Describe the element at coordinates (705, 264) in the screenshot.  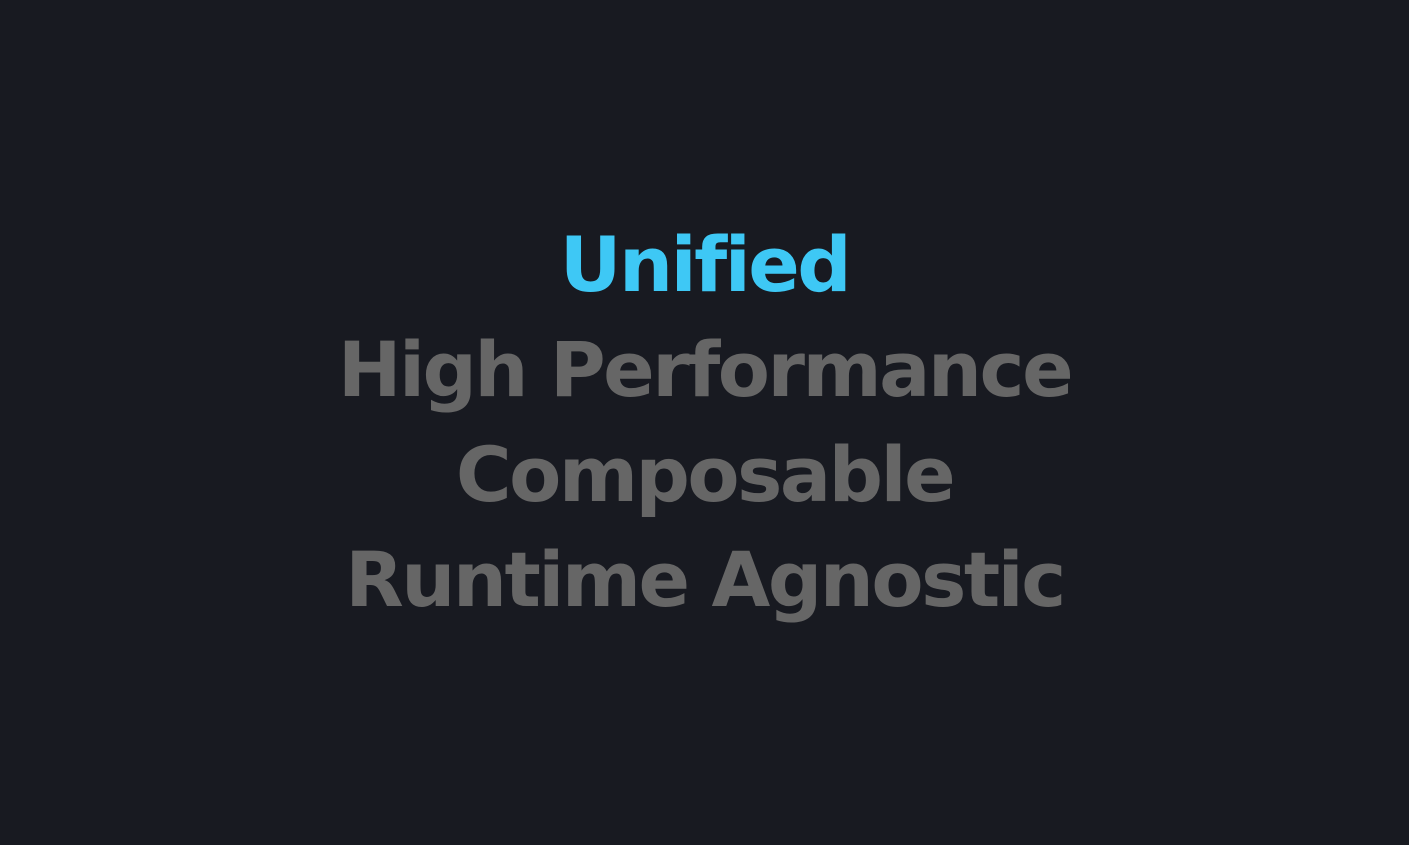
I see `feature-unified: Unified` at that location.